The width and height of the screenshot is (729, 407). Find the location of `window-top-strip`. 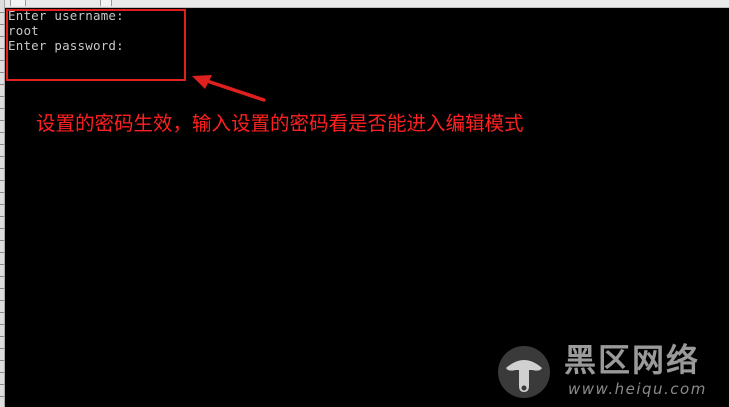

window-top-strip is located at coordinates (364, 4).